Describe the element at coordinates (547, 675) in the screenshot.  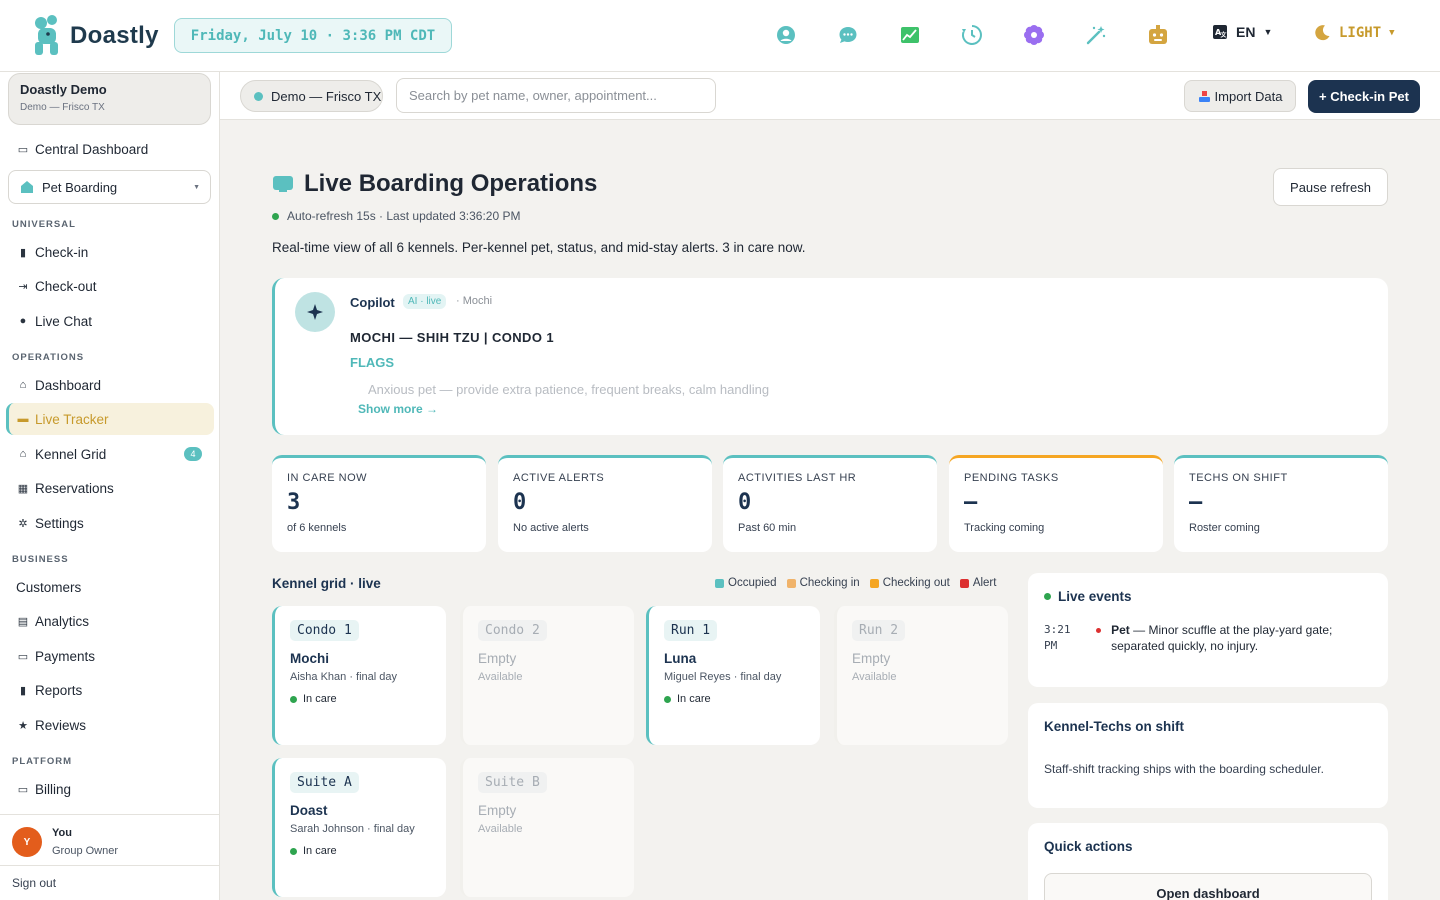
I see `kennel-card-condo-2: Condo 2 Empty Available` at that location.